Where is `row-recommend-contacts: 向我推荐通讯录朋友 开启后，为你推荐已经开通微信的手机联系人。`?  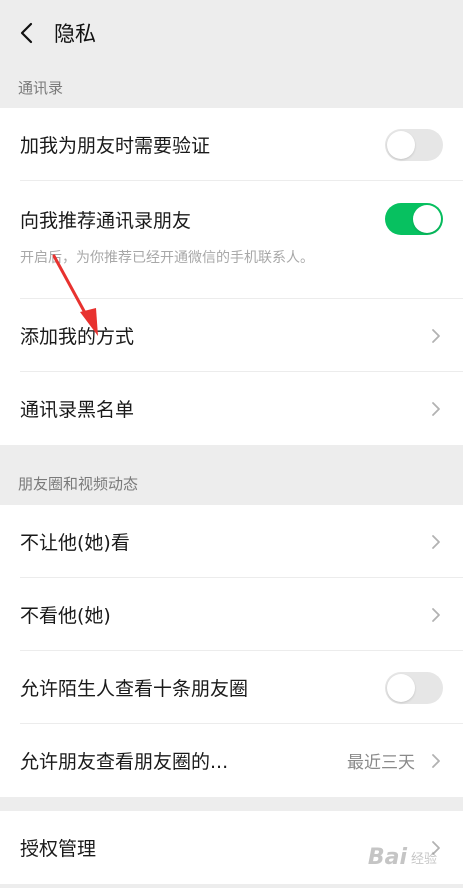
row-recommend-contacts: 向我推荐通讯录朋友 开启后，为你推荐已经开通微信的手机联系人。 is located at coordinates (231, 240).